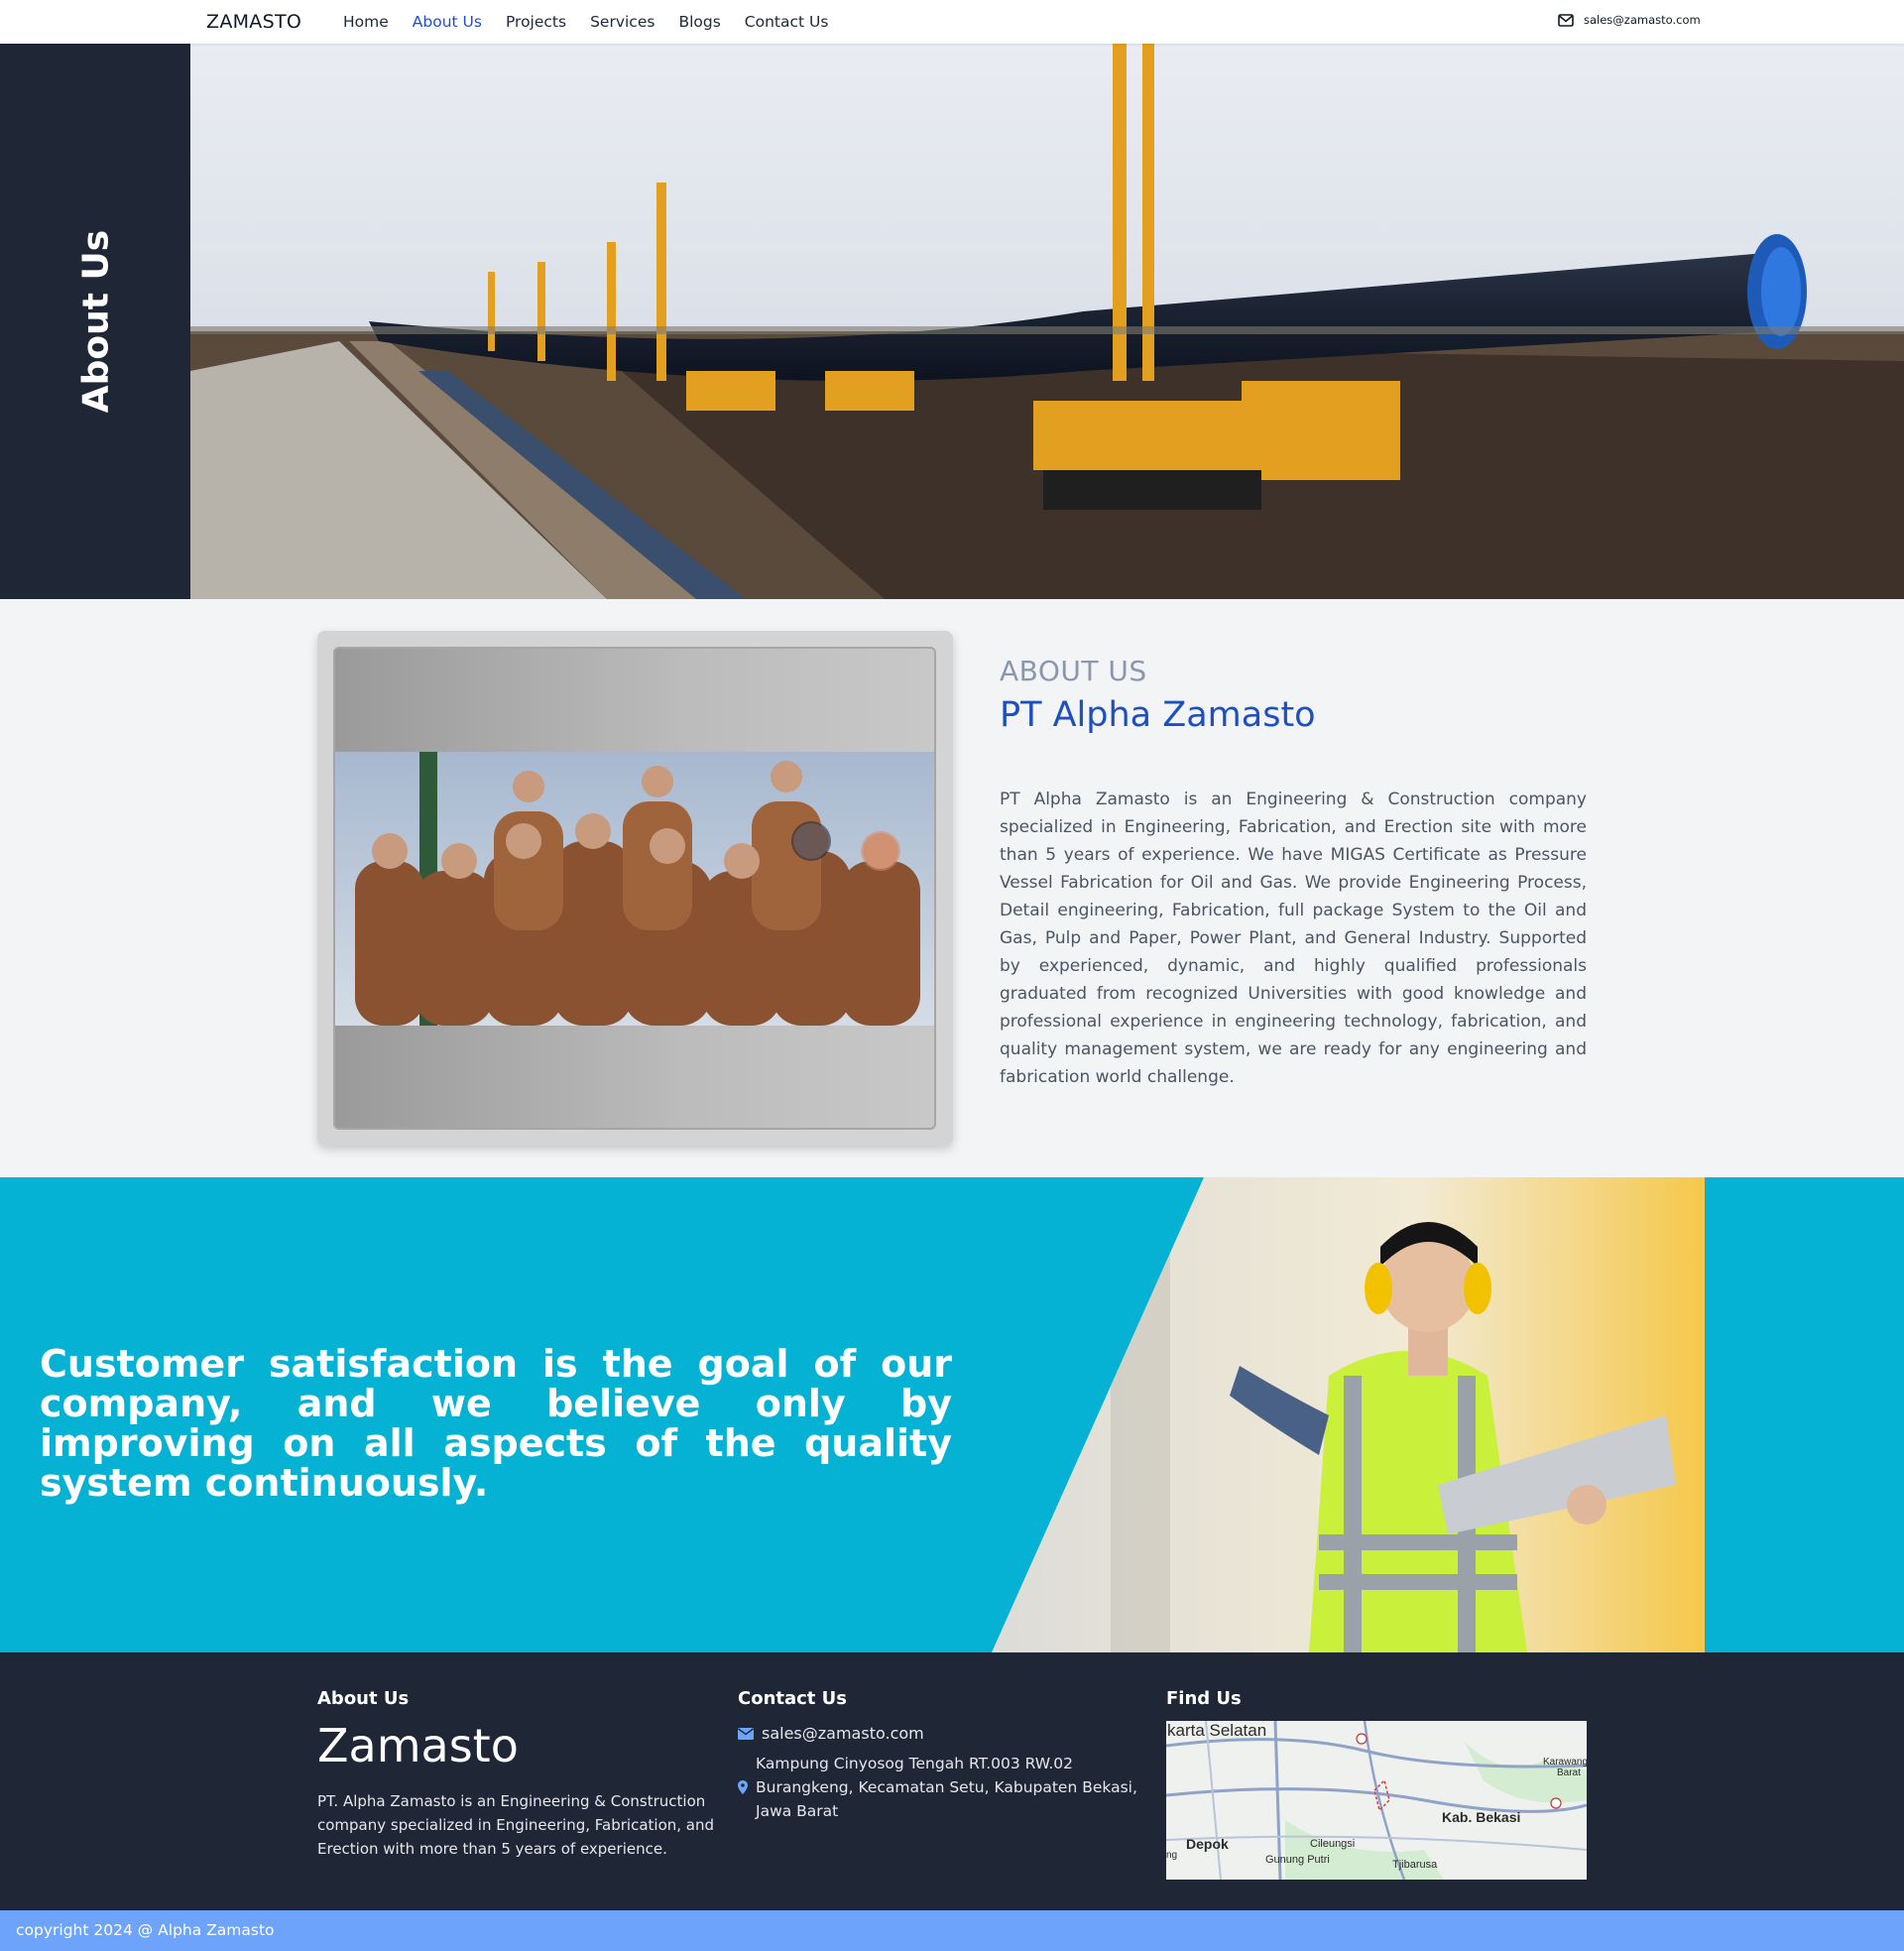  I want to click on footer-email-text: sales@zamasto.com, so click(843, 1733).